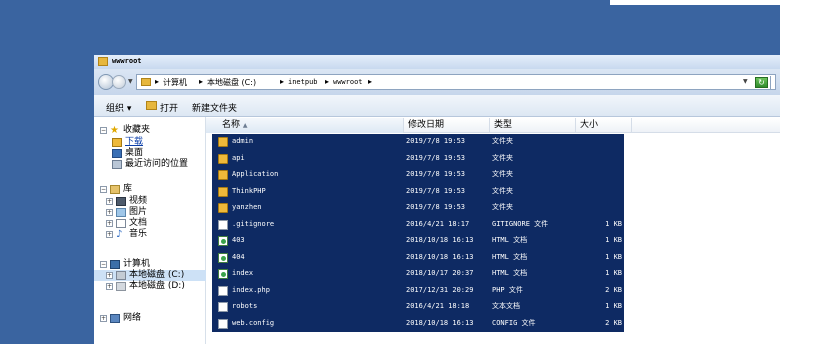 The height and width of the screenshot is (344, 830). What do you see at coordinates (253, 223) in the screenshot?
I see `file-name: .gitignore` at bounding box center [253, 223].